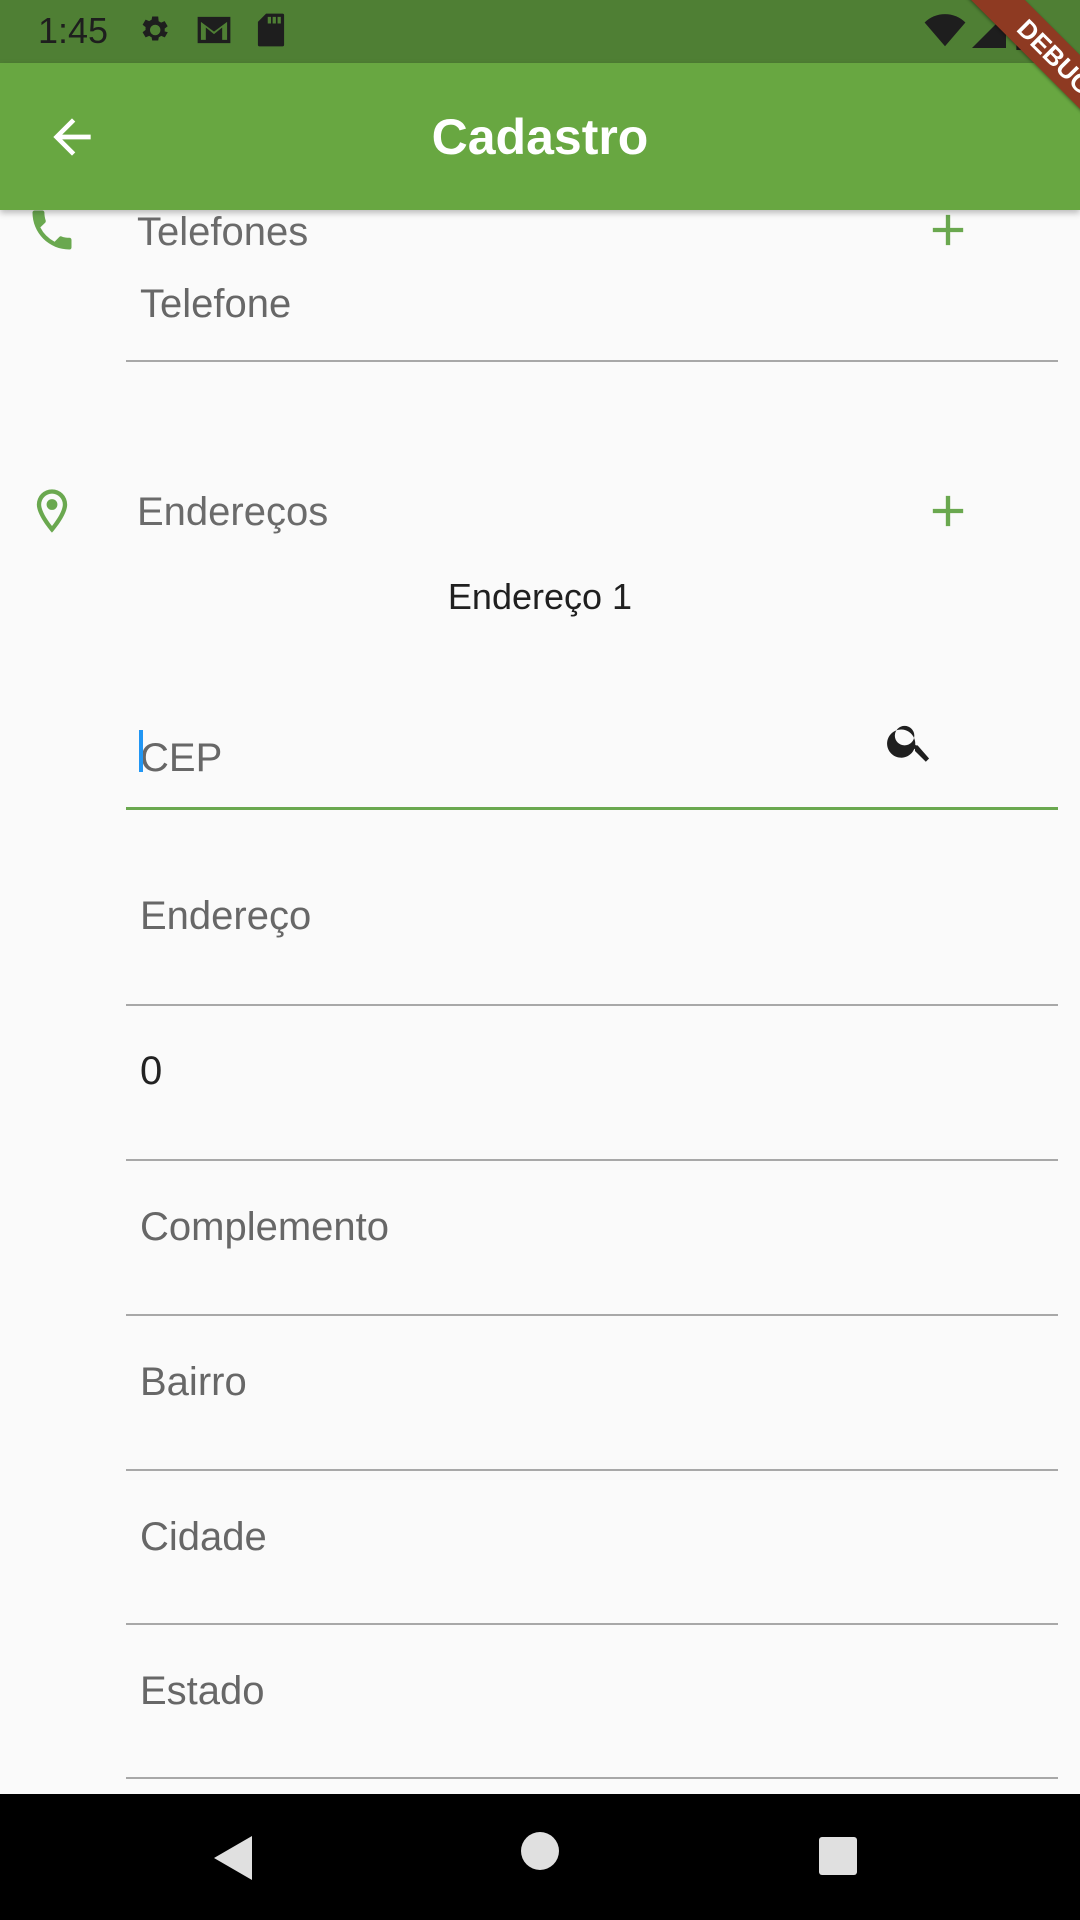 This screenshot has width=1080, height=1920. Describe the element at coordinates (233, 512) in the screenshot. I see `section-label-enderecos: Endereços` at that location.